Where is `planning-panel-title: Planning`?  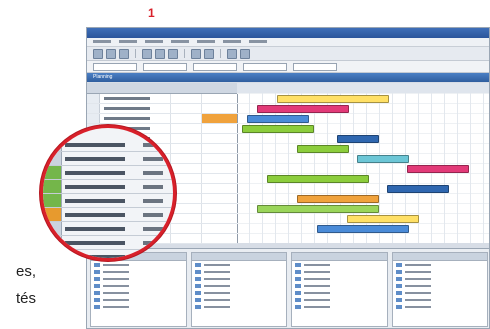
planning-panel-title: Planning is located at coordinates (288, 77).